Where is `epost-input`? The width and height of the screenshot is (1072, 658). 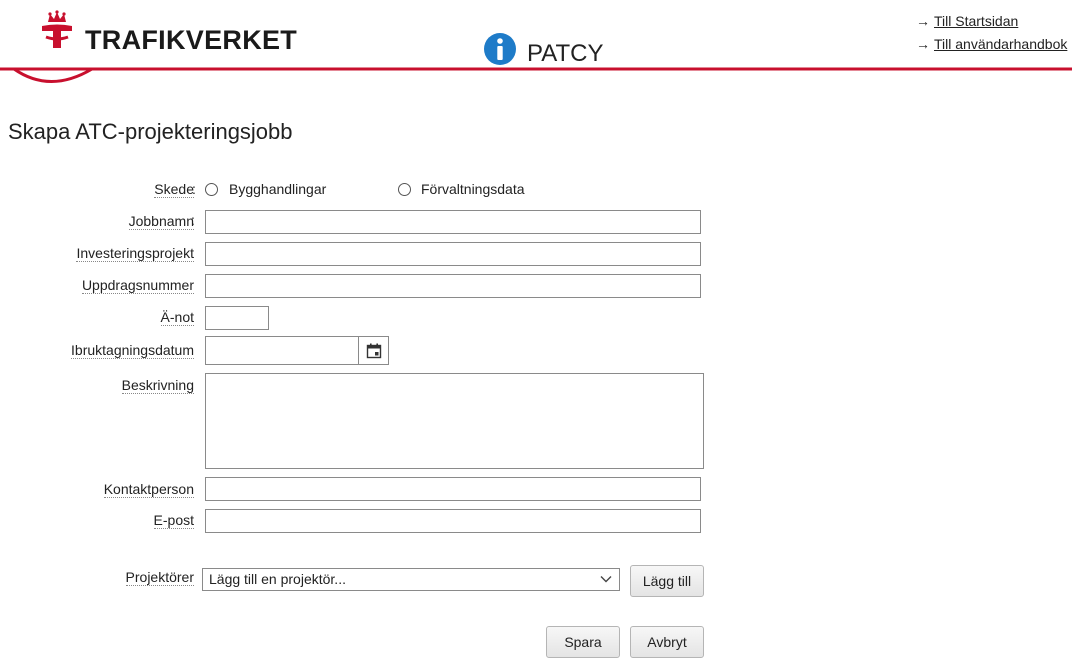
epost-input is located at coordinates (453, 521).